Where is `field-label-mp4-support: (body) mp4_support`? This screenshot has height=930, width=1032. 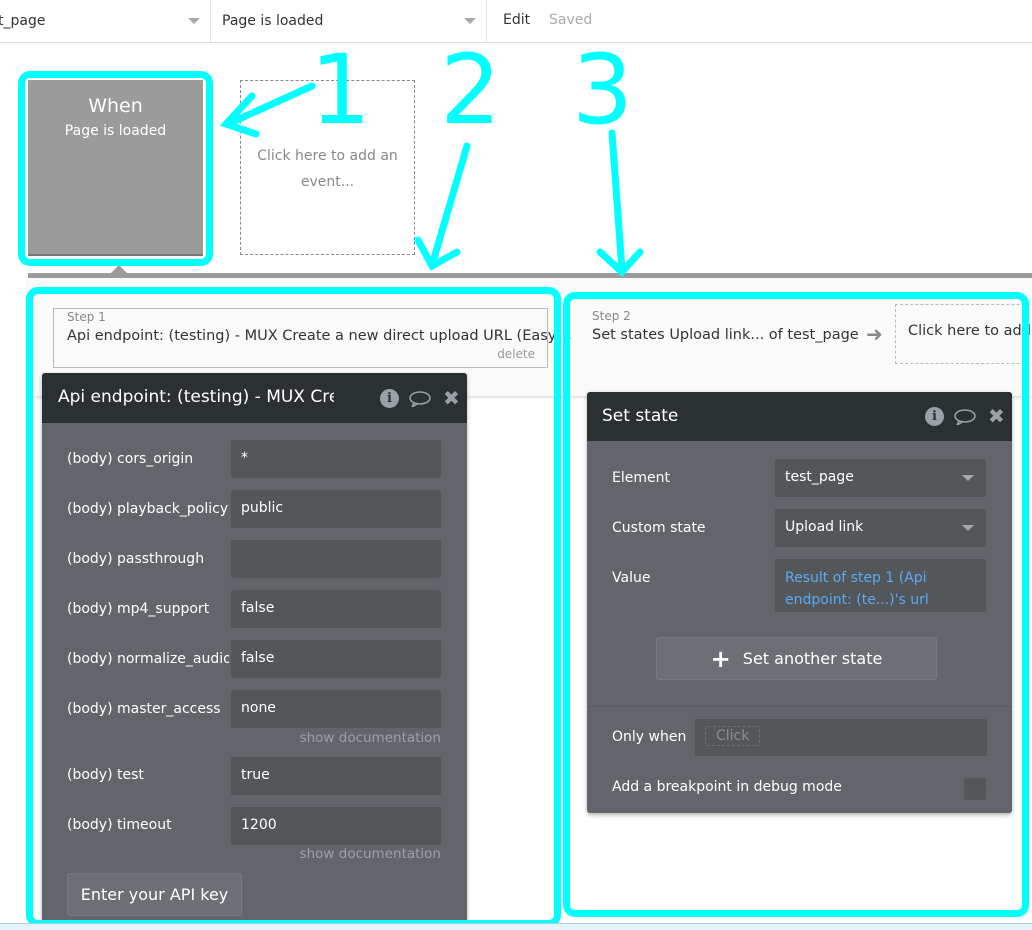
field-label-mp4-support: (body) mp4_support is located at coordinates (138, 609).